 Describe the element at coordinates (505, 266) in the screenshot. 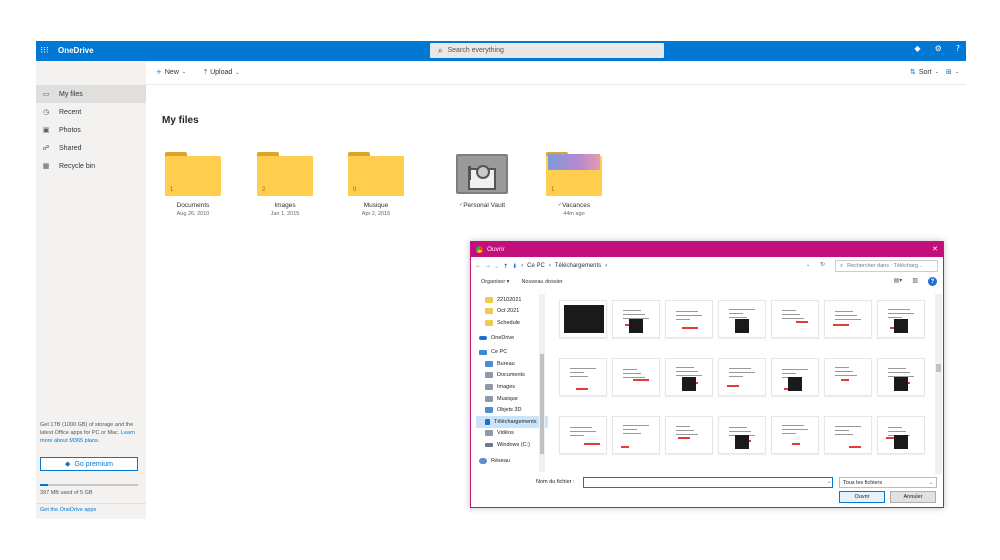

I see `up-arrow-icon: ↑` at that location.